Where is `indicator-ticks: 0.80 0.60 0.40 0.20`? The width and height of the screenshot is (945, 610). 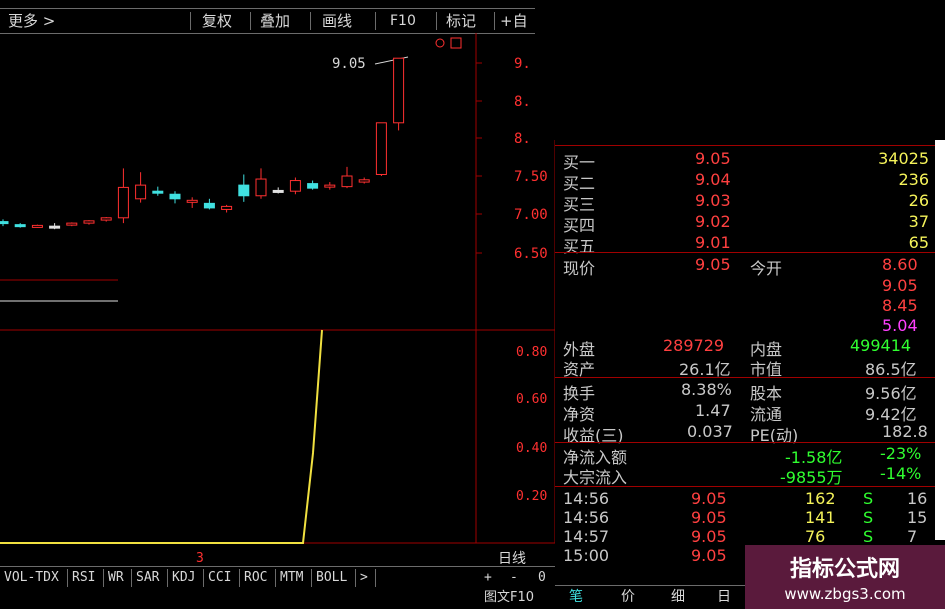 indicator-ticks: 0.80 0.60 0.40 0.20 is located at coordinates (531, 424).